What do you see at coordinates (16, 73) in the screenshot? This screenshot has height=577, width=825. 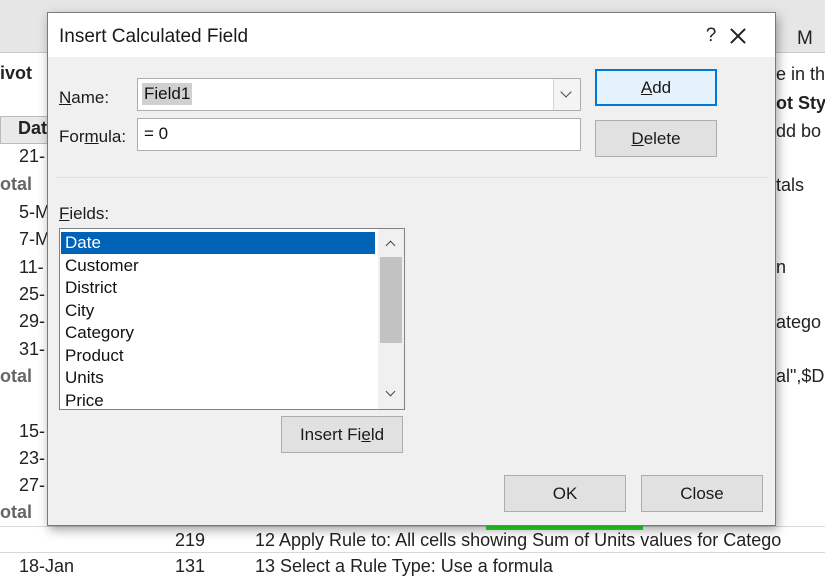 I see `sheet-cell: ivot` at bounding box center [16, 73].